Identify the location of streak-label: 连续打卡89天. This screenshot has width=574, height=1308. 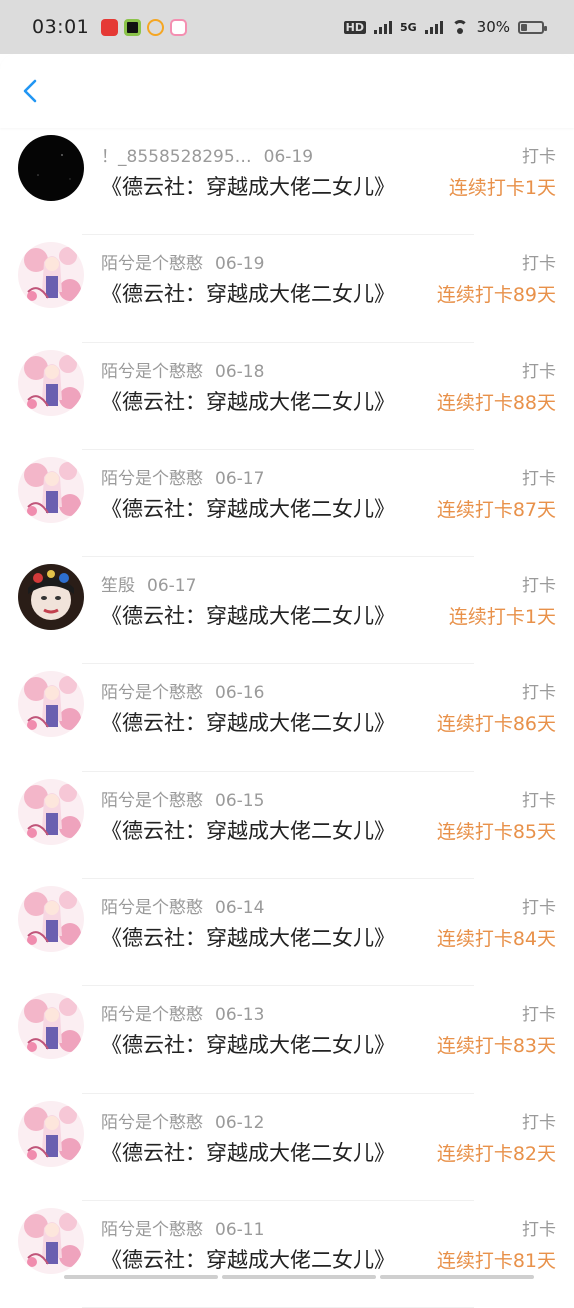
(496, 295).